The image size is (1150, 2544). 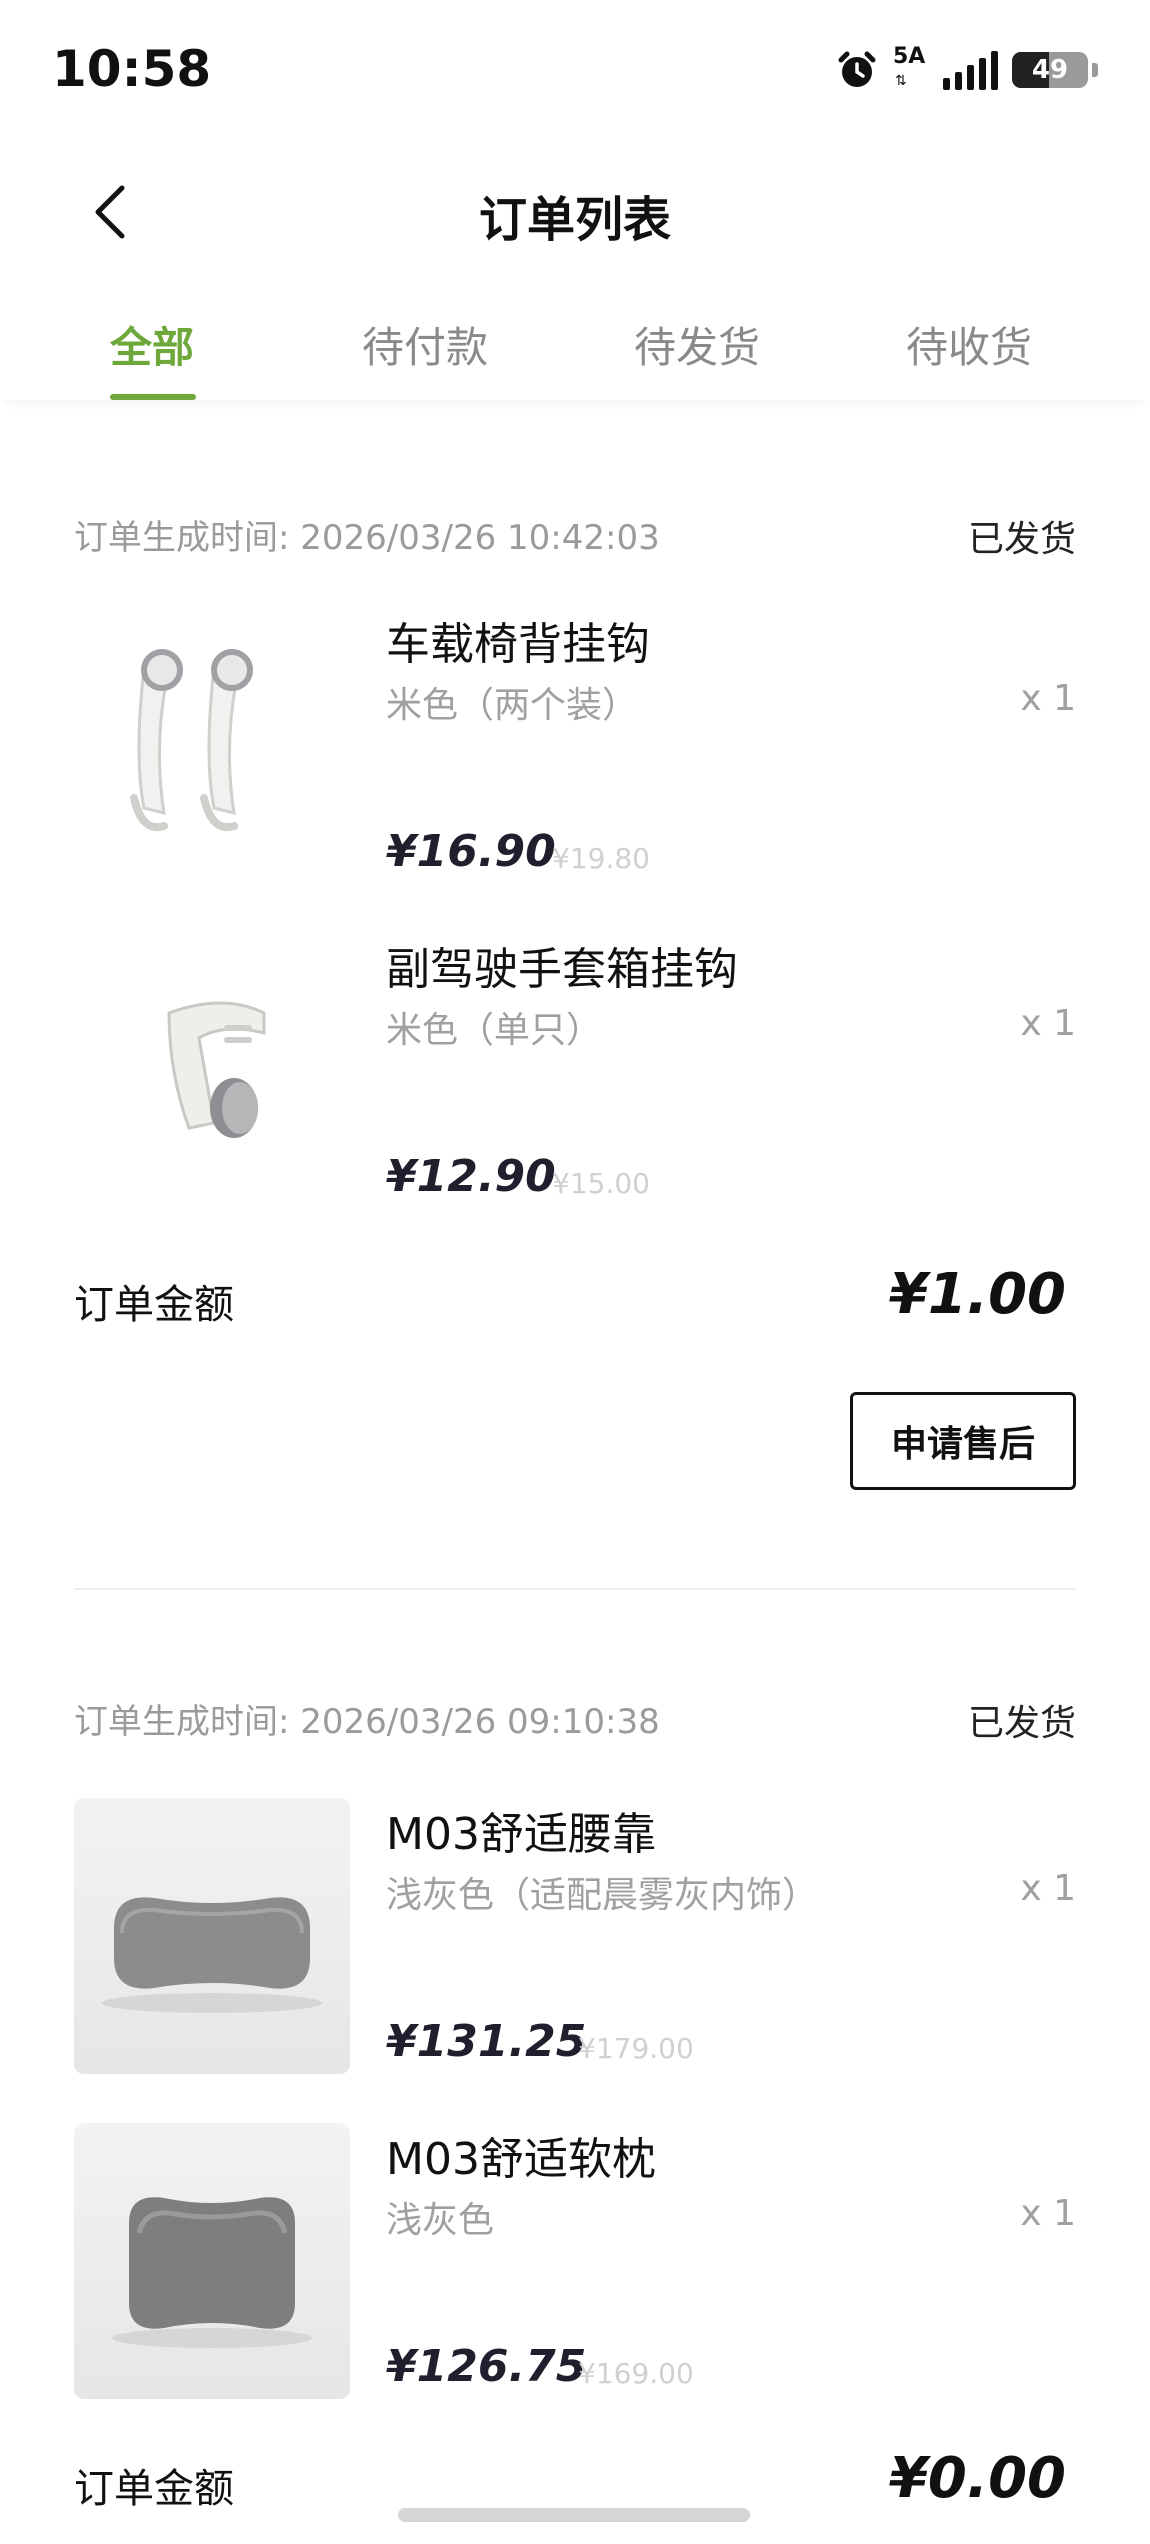 I want to click on battery-level: 49, so click(x=1050, y=70).